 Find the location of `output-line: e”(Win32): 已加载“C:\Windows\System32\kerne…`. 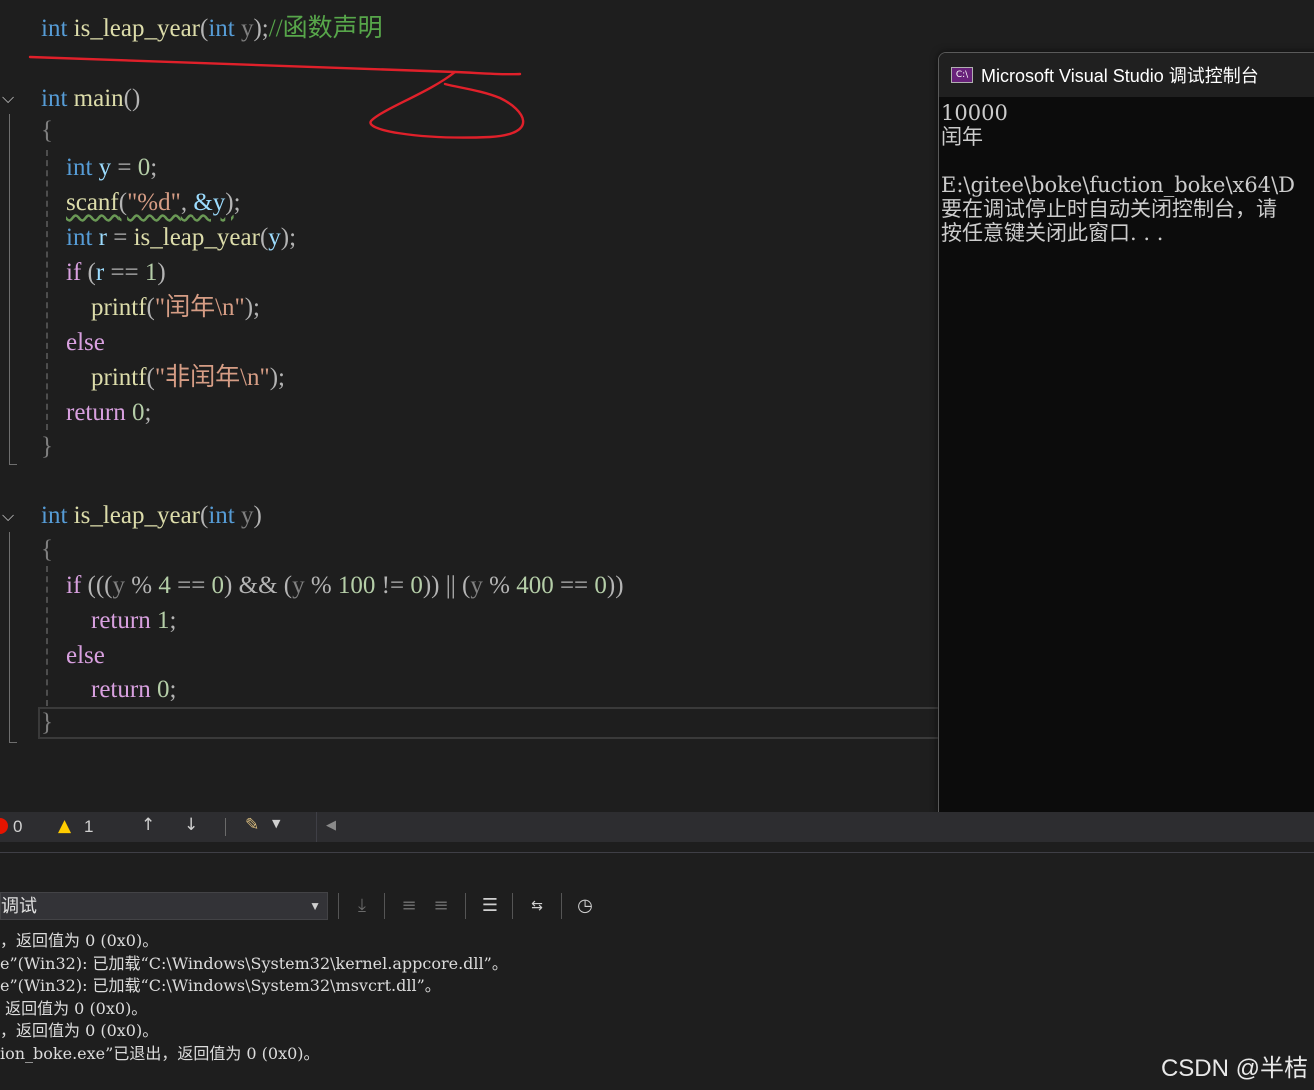

output-line: e”(Win32): 已加载“C:\Windows\System32\kerne… is located at coordinates (254, 963).